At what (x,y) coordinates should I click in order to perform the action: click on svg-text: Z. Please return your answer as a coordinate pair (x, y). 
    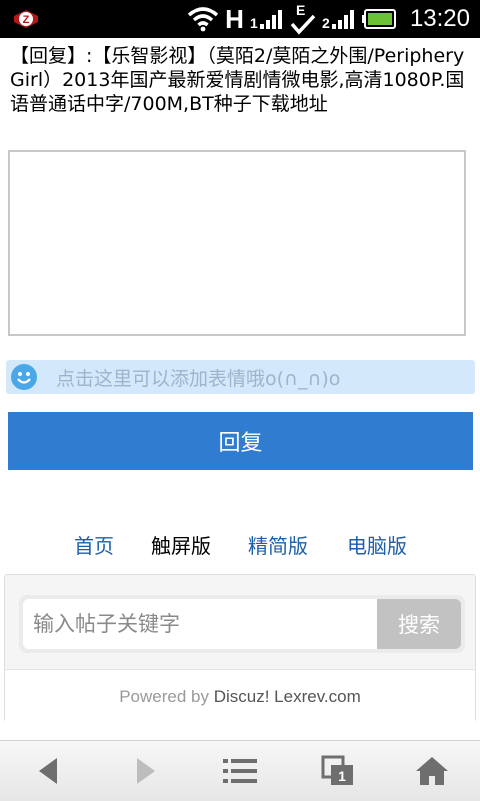
    Looking at the image, I should click on (26, 20).